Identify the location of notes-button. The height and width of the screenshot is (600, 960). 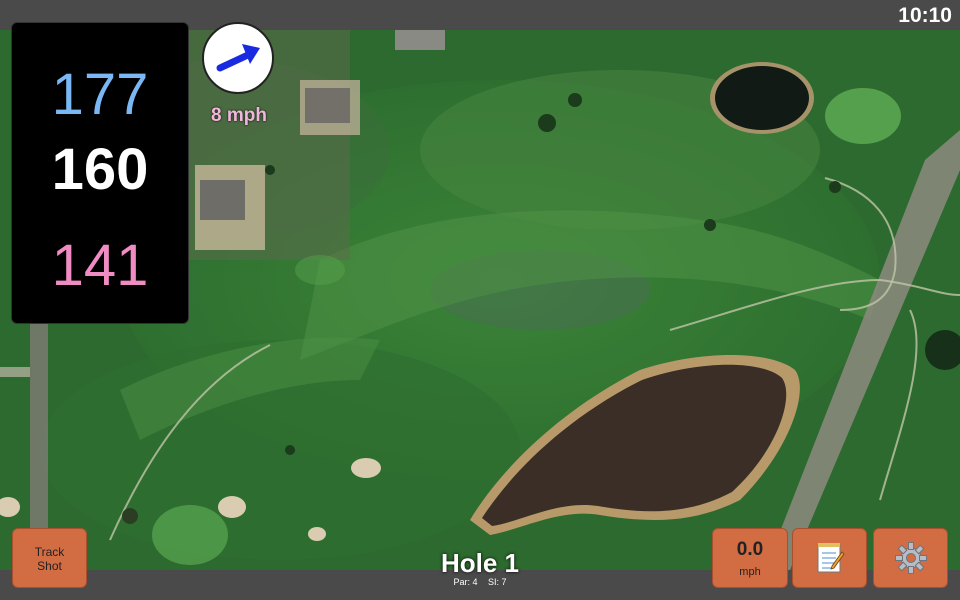
(829, 558).